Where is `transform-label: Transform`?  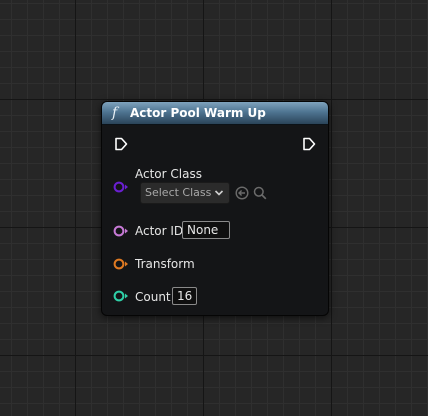 transform-label: Transform is located at coordinates (165, 264).